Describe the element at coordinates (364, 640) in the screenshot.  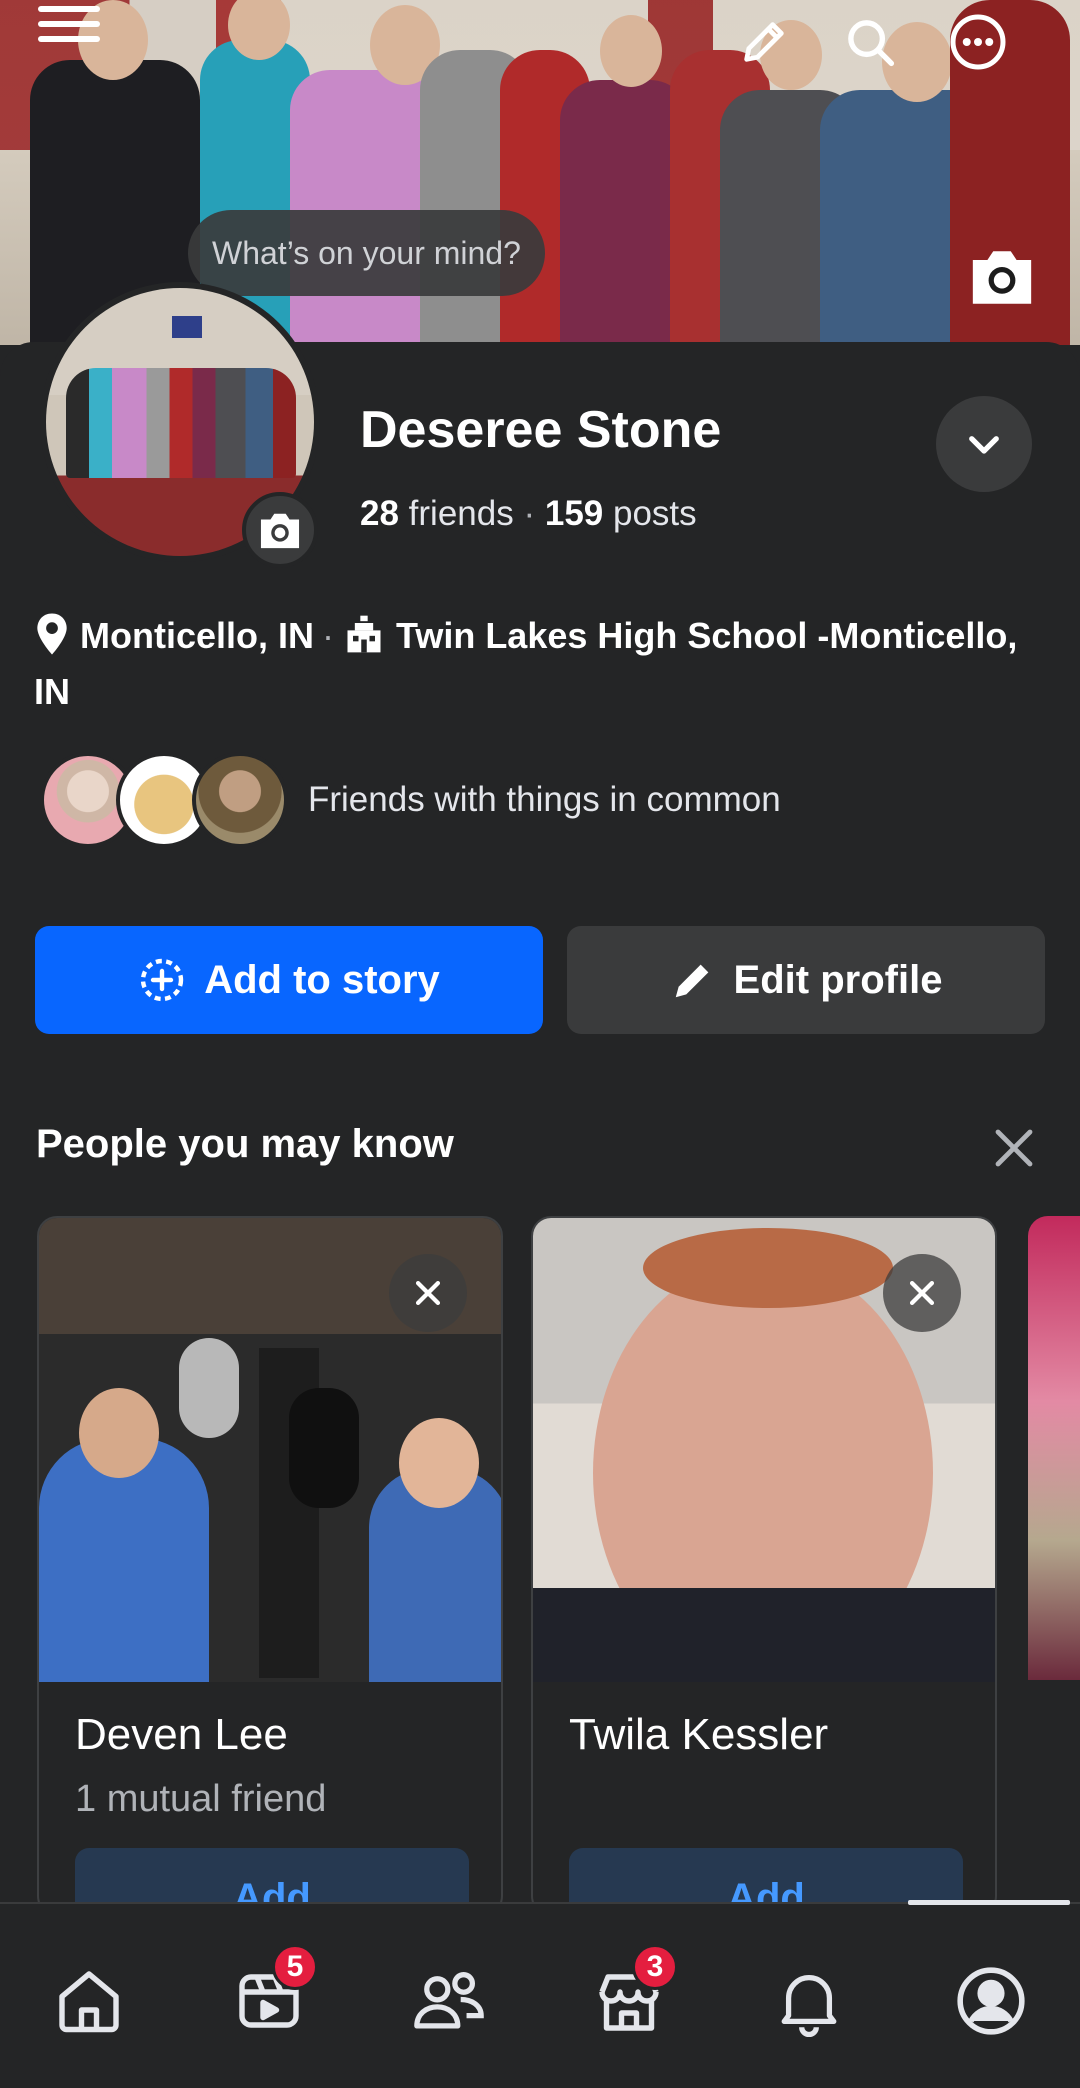
I see `school-icon` at that location.